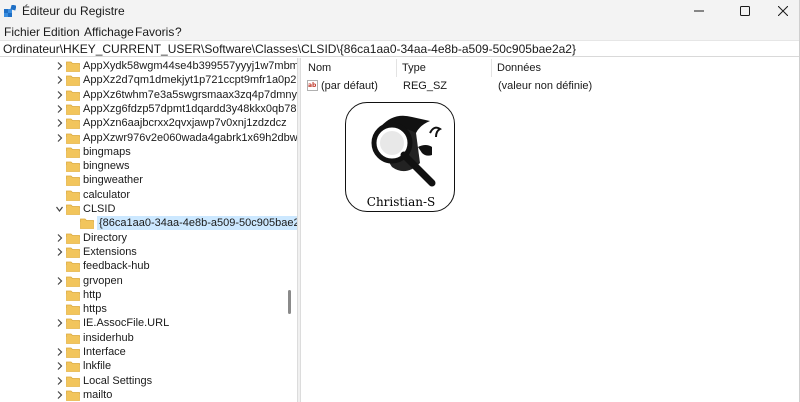 This screenshot has height=402, width=800. What do you see at coordinates (105, 237) in the screenshot?
I see `tree-node-label: Directory` at bounding box center [105, 237].